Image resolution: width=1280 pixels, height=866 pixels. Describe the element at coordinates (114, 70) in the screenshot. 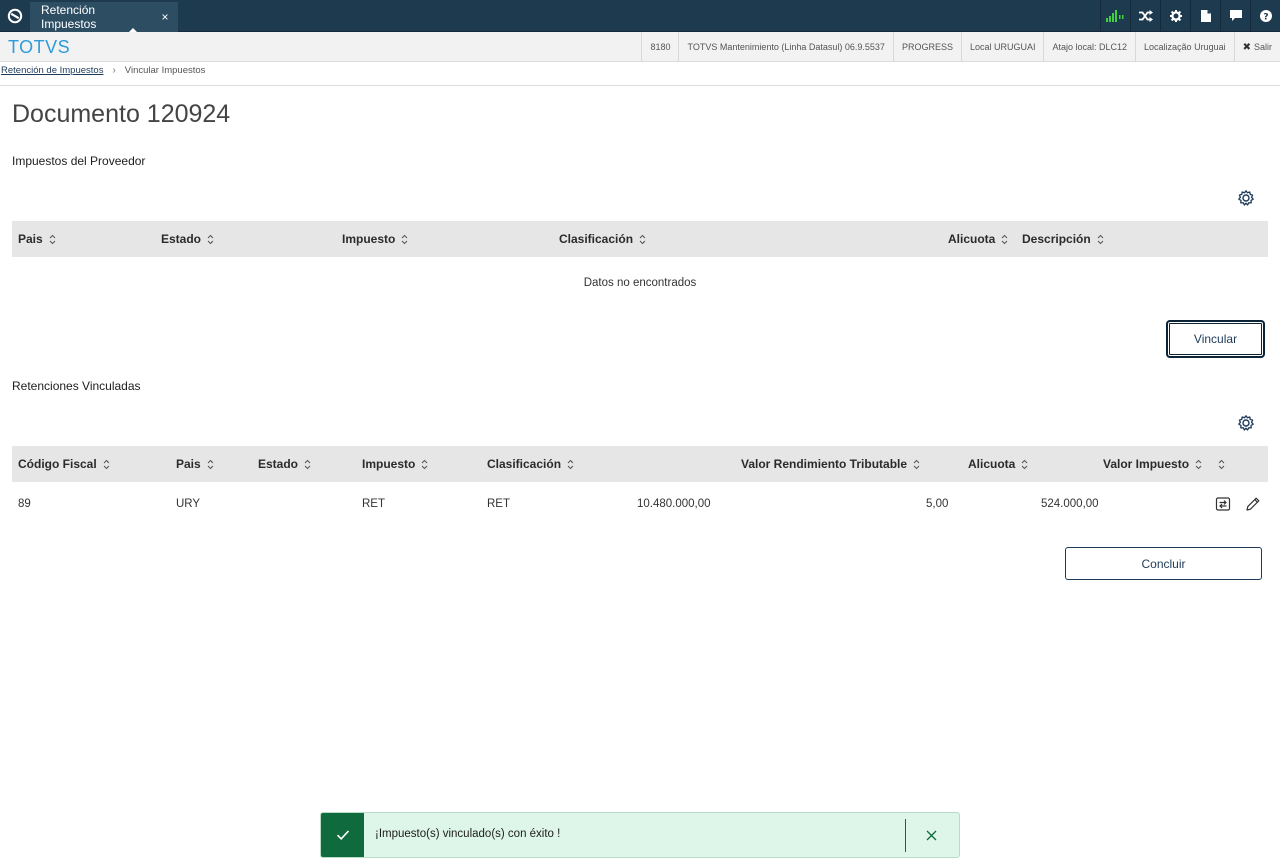

I see `chevron-right-icon: ›` at that location.